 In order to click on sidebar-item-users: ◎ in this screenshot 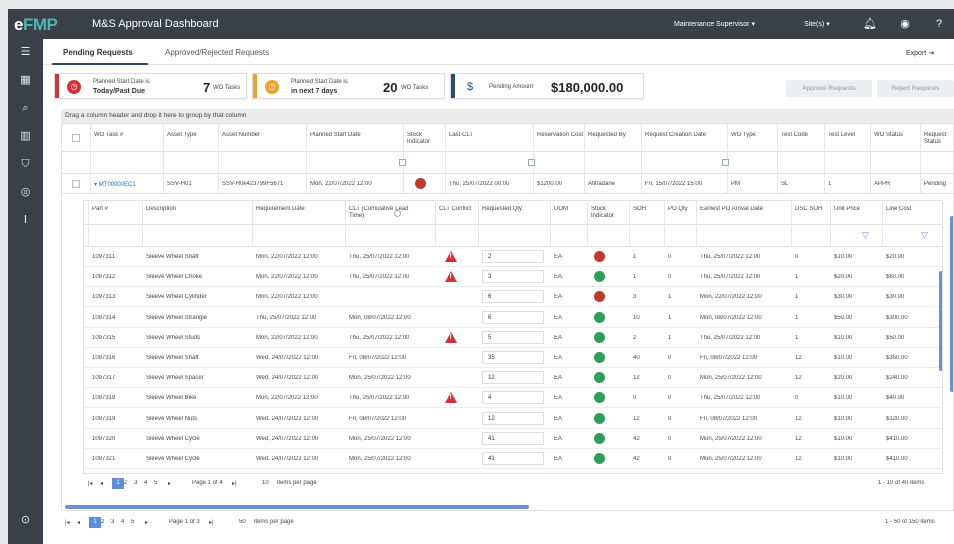, I will do `click(25, 192)`.